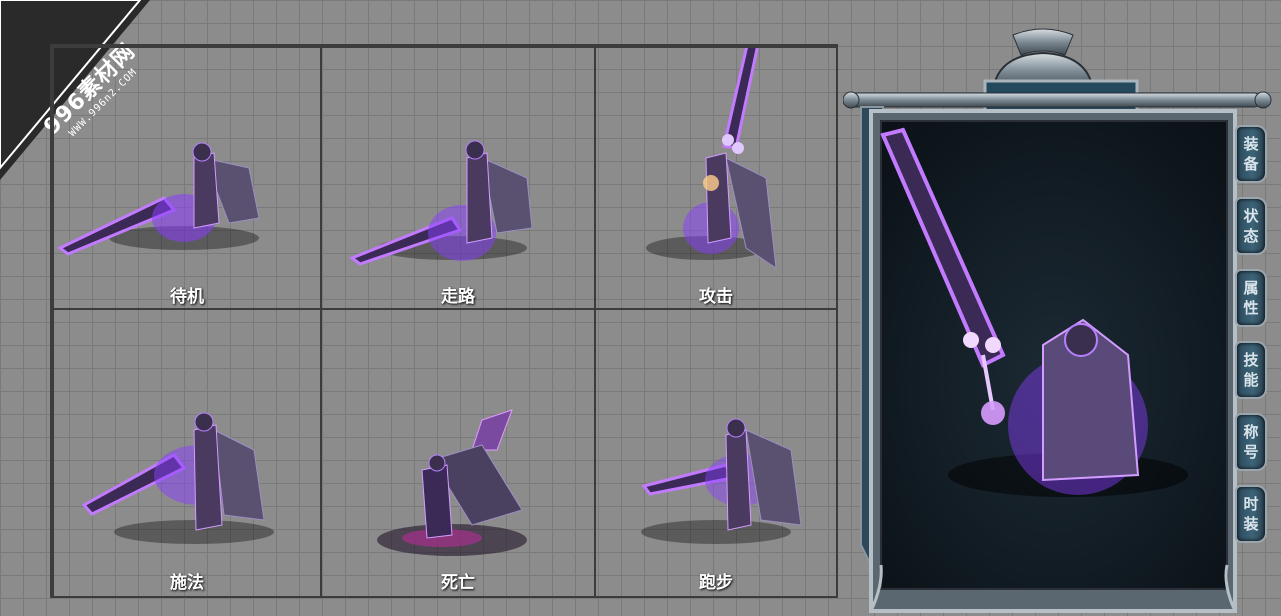 This screenshot has width=1281, height=616. I want to click on panel-idle: 待机, so click(187, 178).